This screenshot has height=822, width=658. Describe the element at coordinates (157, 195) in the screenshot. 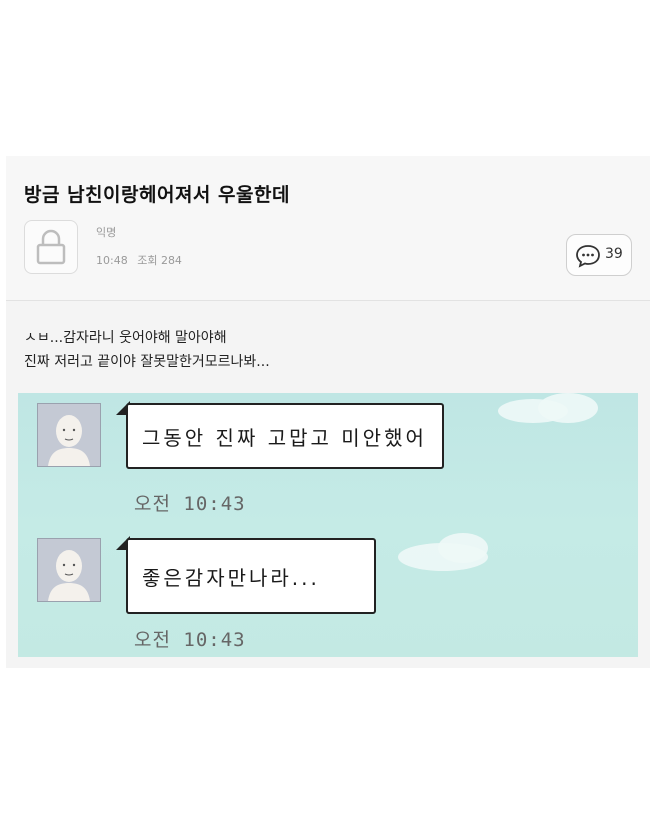

I see `post-title: 방금 남친이랑헤어져서 우울한데` at that location.